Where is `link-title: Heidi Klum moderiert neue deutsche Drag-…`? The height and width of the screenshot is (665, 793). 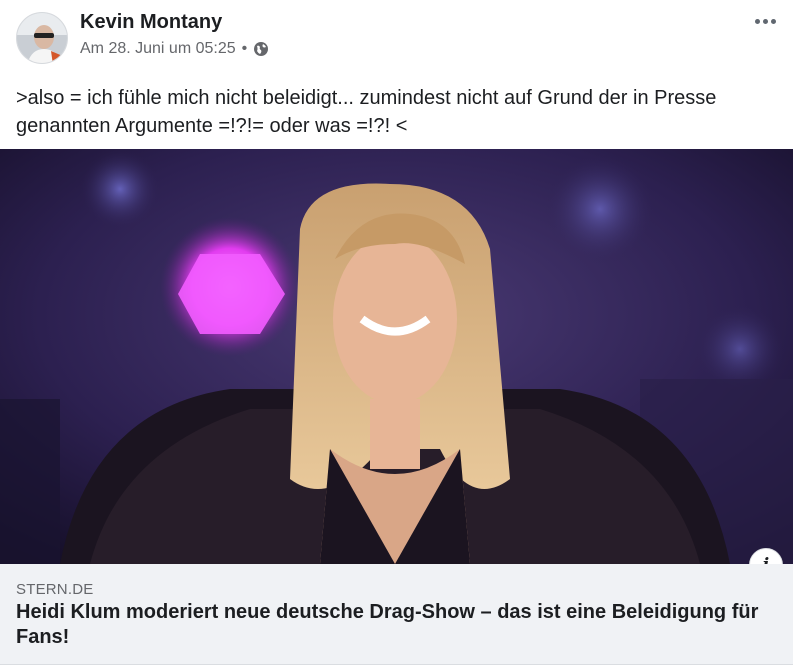 link-title: Heidi Klum moderiert neue deutsche Drag-… is located at coordinates (396, 625).